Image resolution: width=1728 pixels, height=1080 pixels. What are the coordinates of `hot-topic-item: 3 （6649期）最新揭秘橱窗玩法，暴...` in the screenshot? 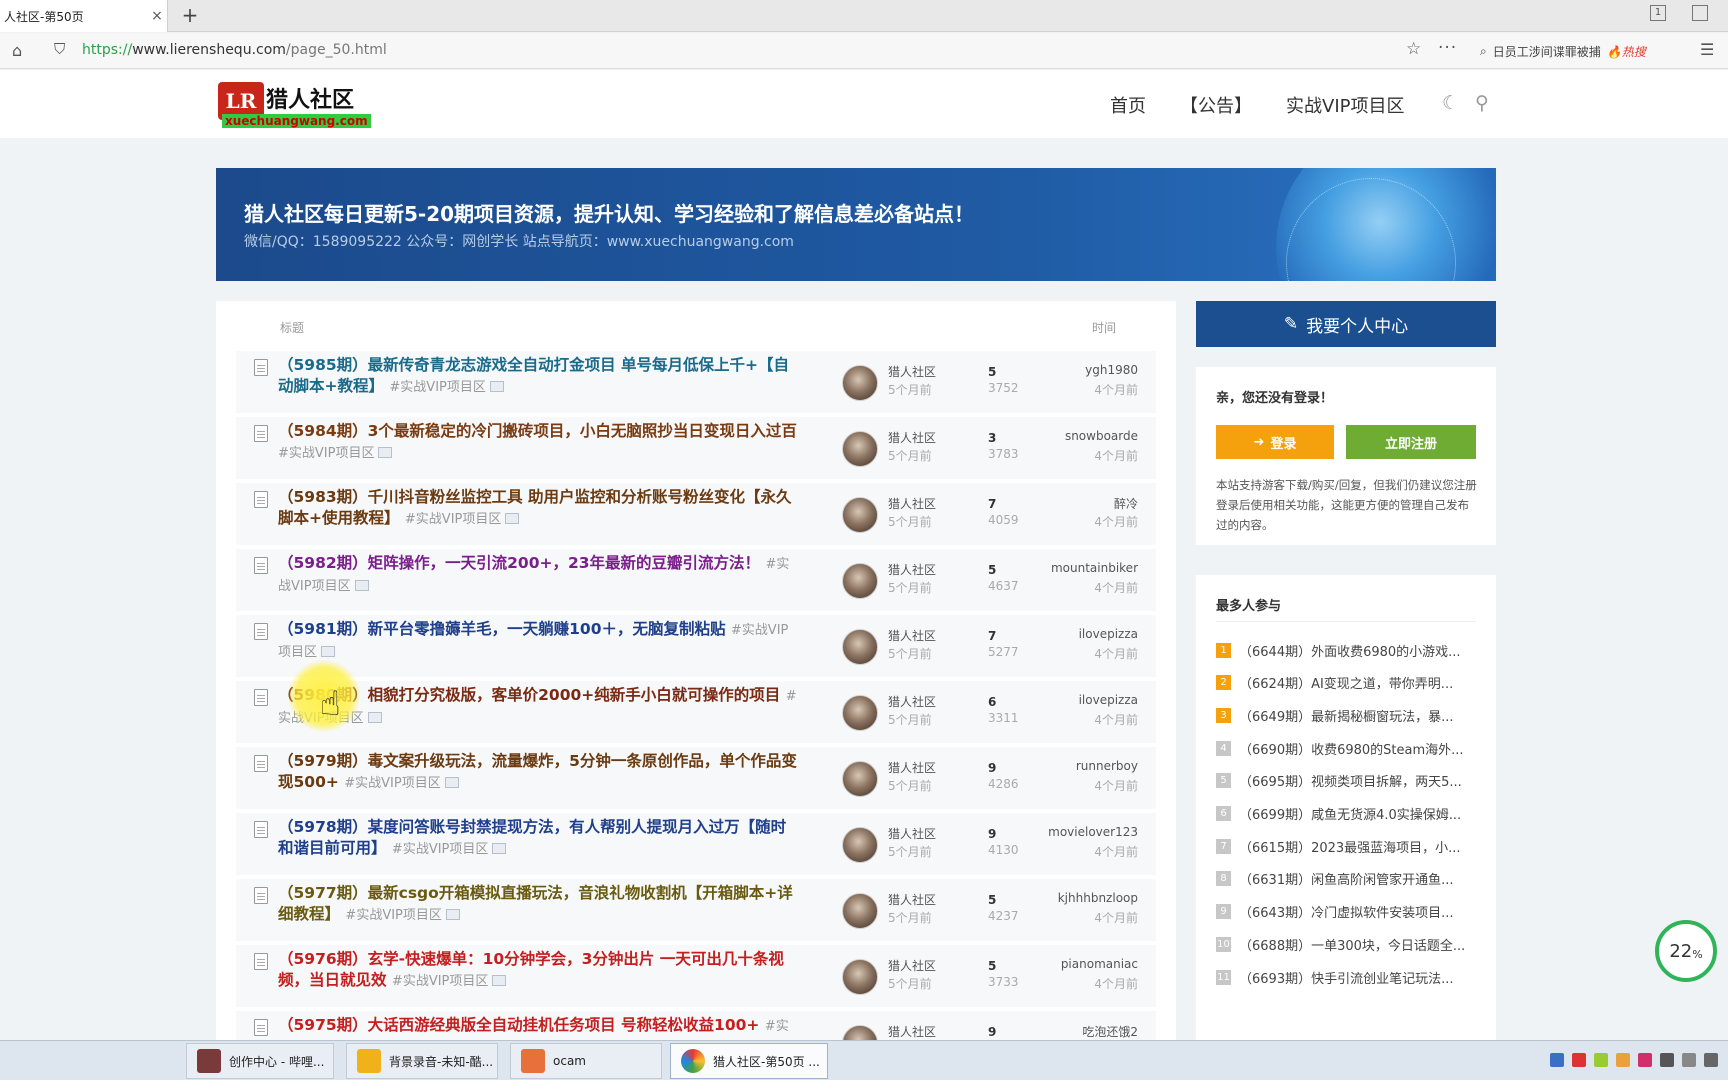 It's located at (1346, 715).